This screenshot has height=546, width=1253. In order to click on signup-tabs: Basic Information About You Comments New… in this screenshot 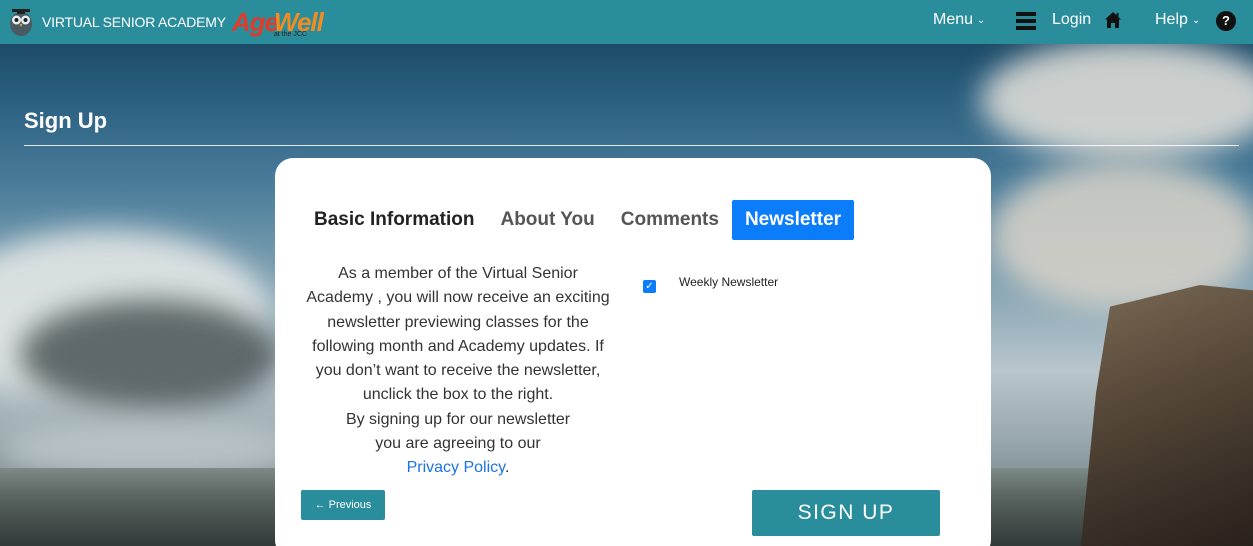, I will do `click(580, 220)`.